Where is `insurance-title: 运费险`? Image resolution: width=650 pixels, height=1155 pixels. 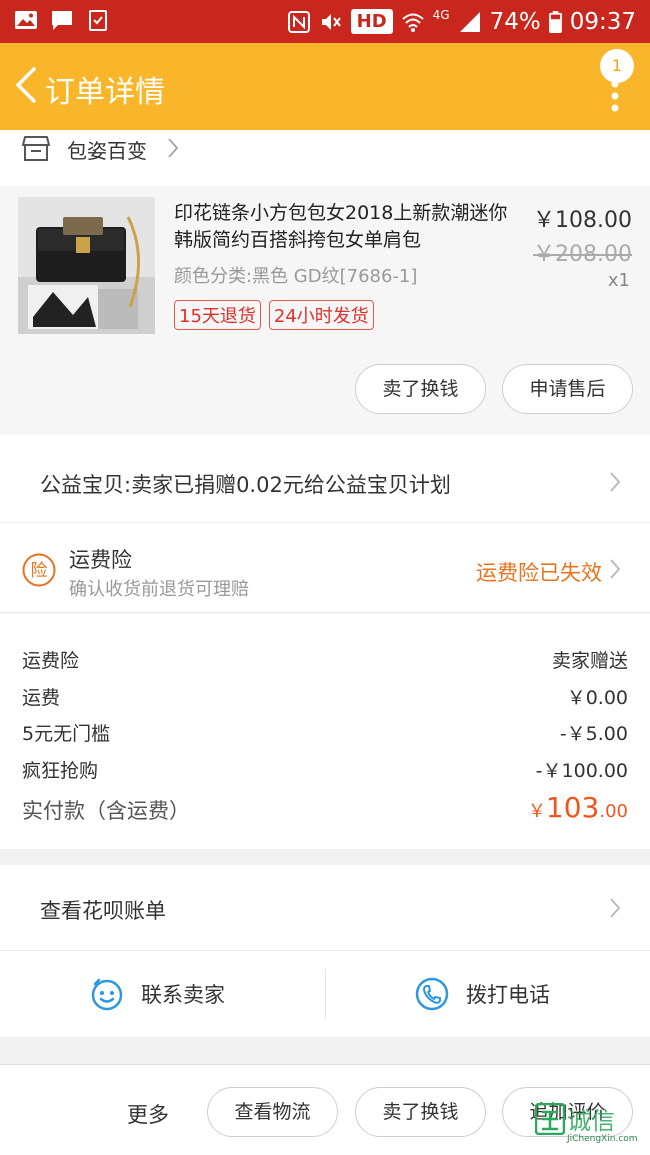
insurance-title: 运费险 is located at coordinates (100, 560).